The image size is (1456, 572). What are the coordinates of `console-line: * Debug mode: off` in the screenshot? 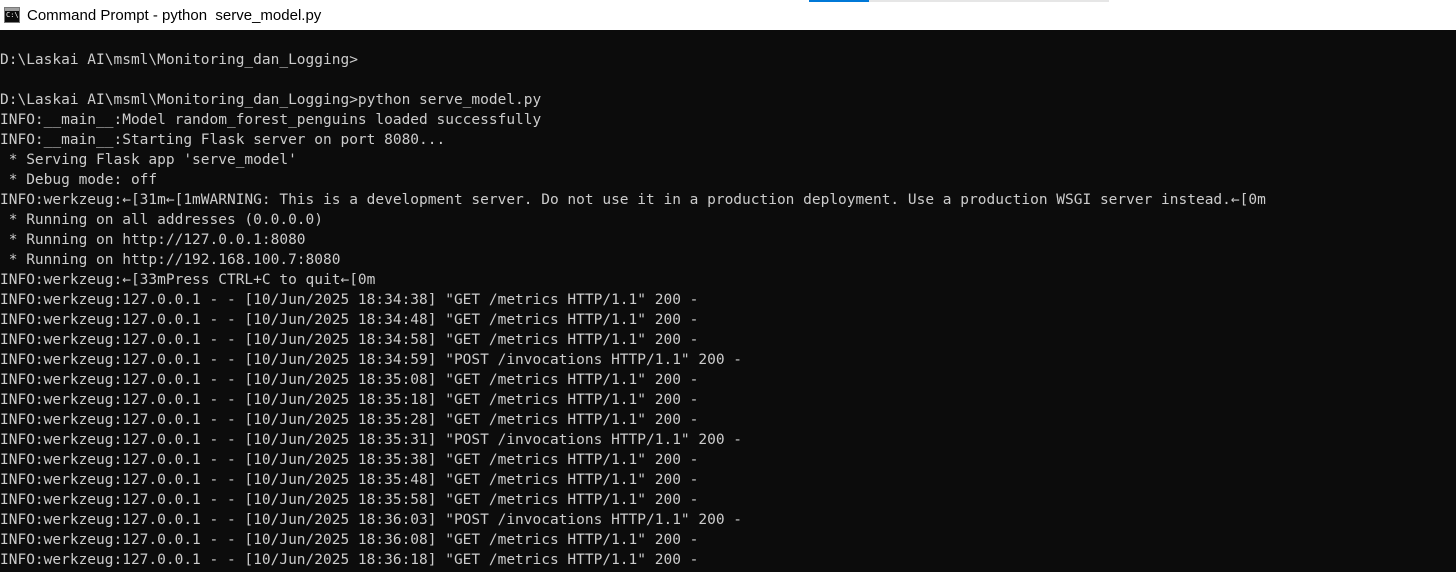 It's located at (79, 180).